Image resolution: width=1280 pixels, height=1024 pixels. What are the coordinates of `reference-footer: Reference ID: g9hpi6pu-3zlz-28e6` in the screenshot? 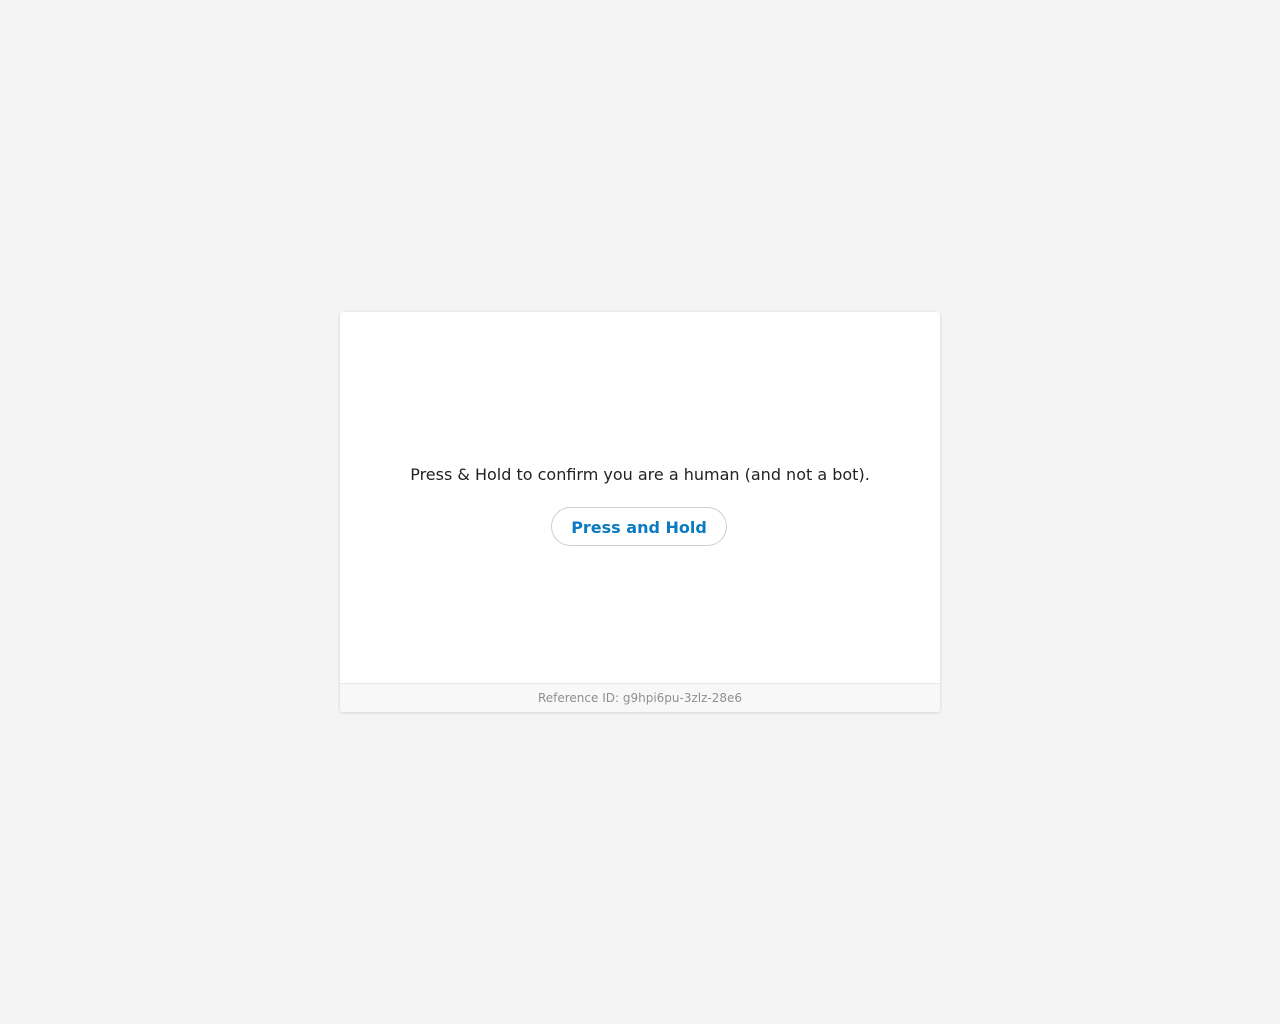 It's located at (640, 697).